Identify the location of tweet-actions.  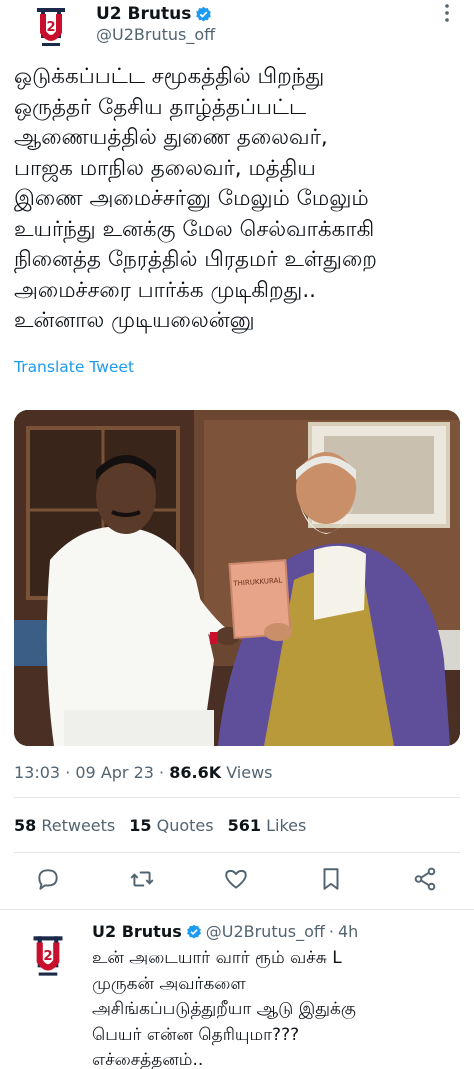
(237, 881).